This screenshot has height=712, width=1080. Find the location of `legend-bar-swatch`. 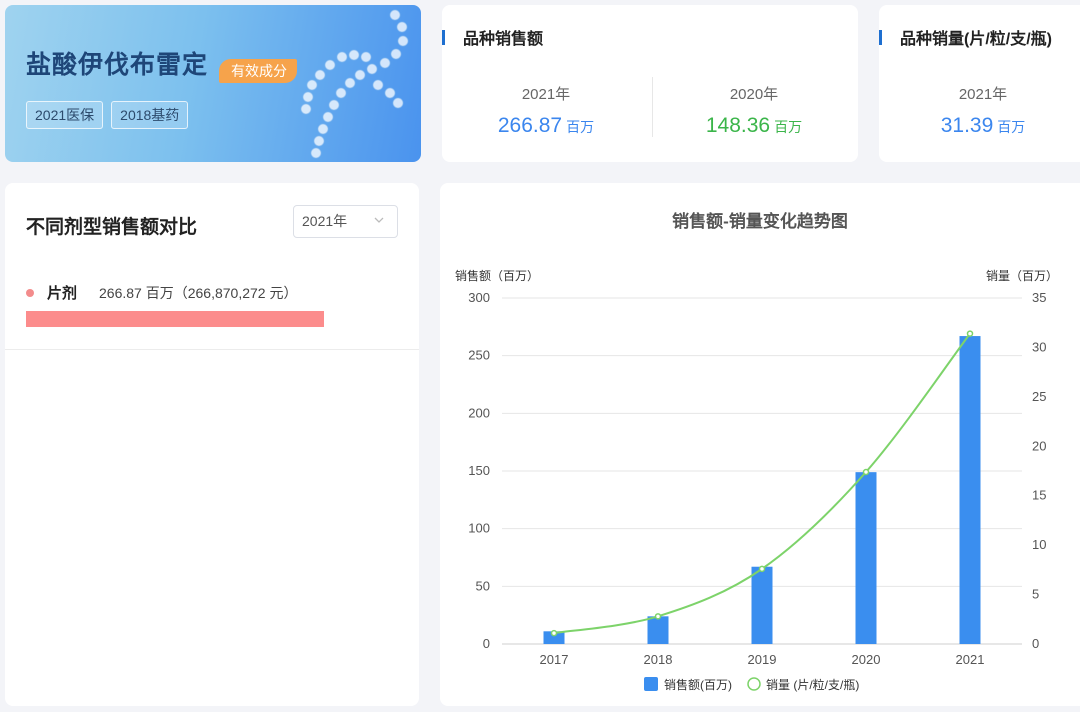

legend-bar-swatch is located at coordinates (651, 684).